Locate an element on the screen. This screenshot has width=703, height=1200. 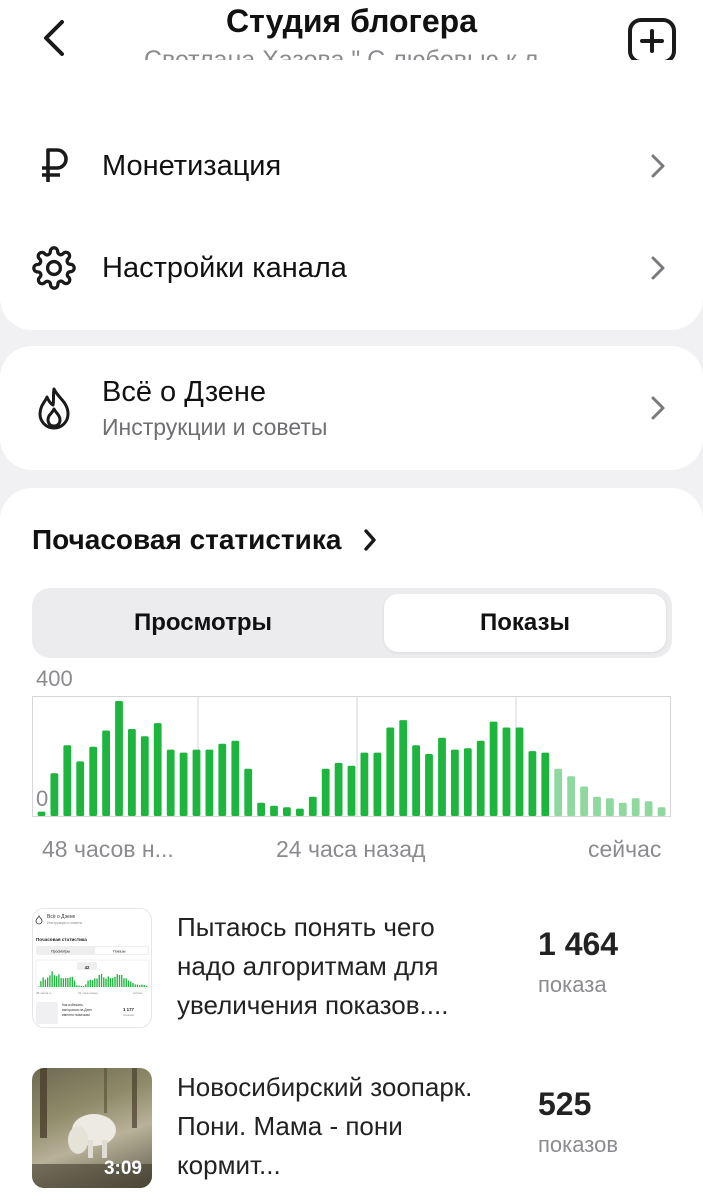
svg-text: именно новичкам is located at coordinates (76, 1015).